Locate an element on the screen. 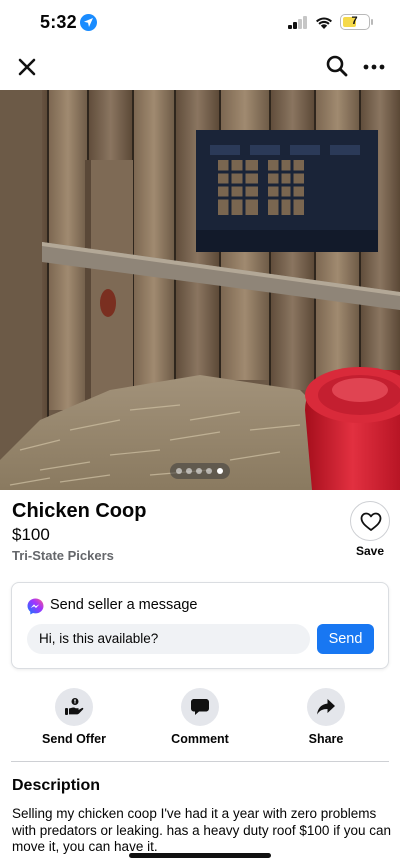 The height and width of the screenshot is (865, 400). save-label: Save is located at coordinates (370, 551).